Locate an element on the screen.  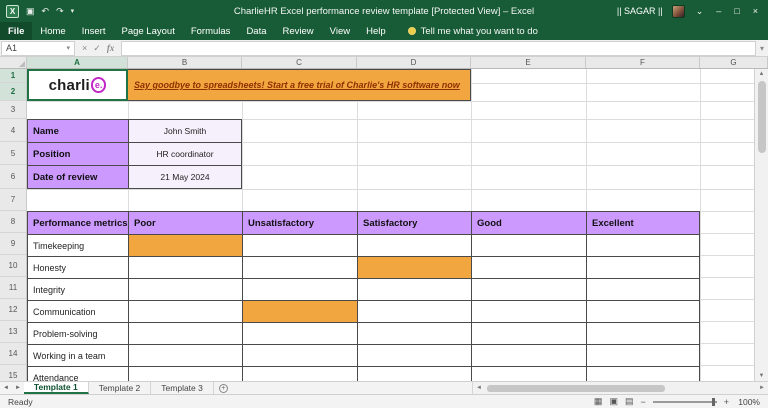
position-label-cell: Position is located at coordinates (78, 154).